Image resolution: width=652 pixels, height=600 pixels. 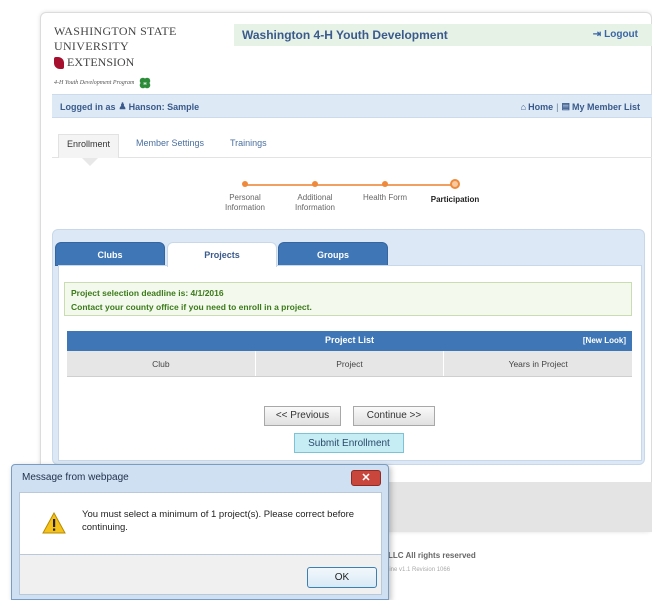 What do you see at coordinates (419, 570) in the screenshot?
I see `version-text: line v1.1 Revision 1066` at bounding box center [419, 570].